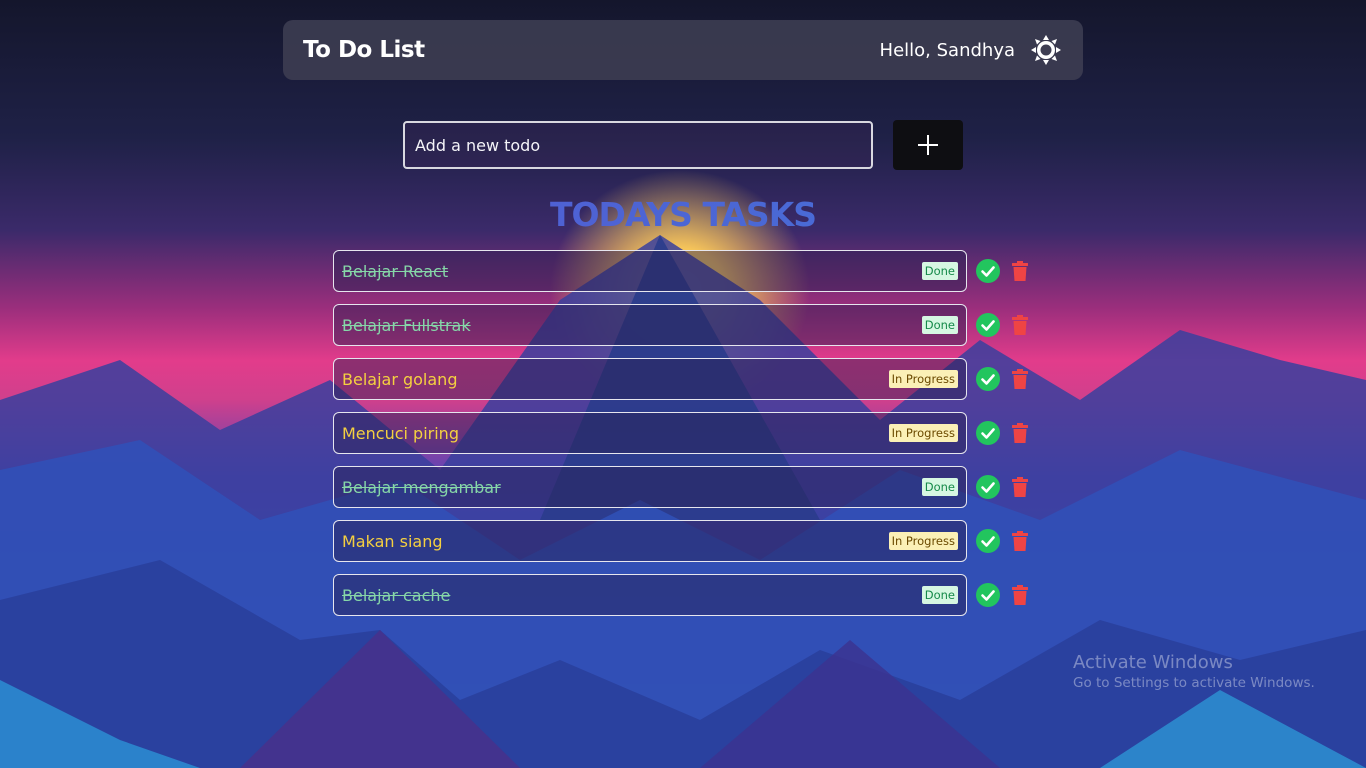 The image size is (1366, 768). What do you see at coordinates (650, 433) in the screenshot?
I see `task-item: Mencuci piring In Progress` at bounding box center [650, 433].